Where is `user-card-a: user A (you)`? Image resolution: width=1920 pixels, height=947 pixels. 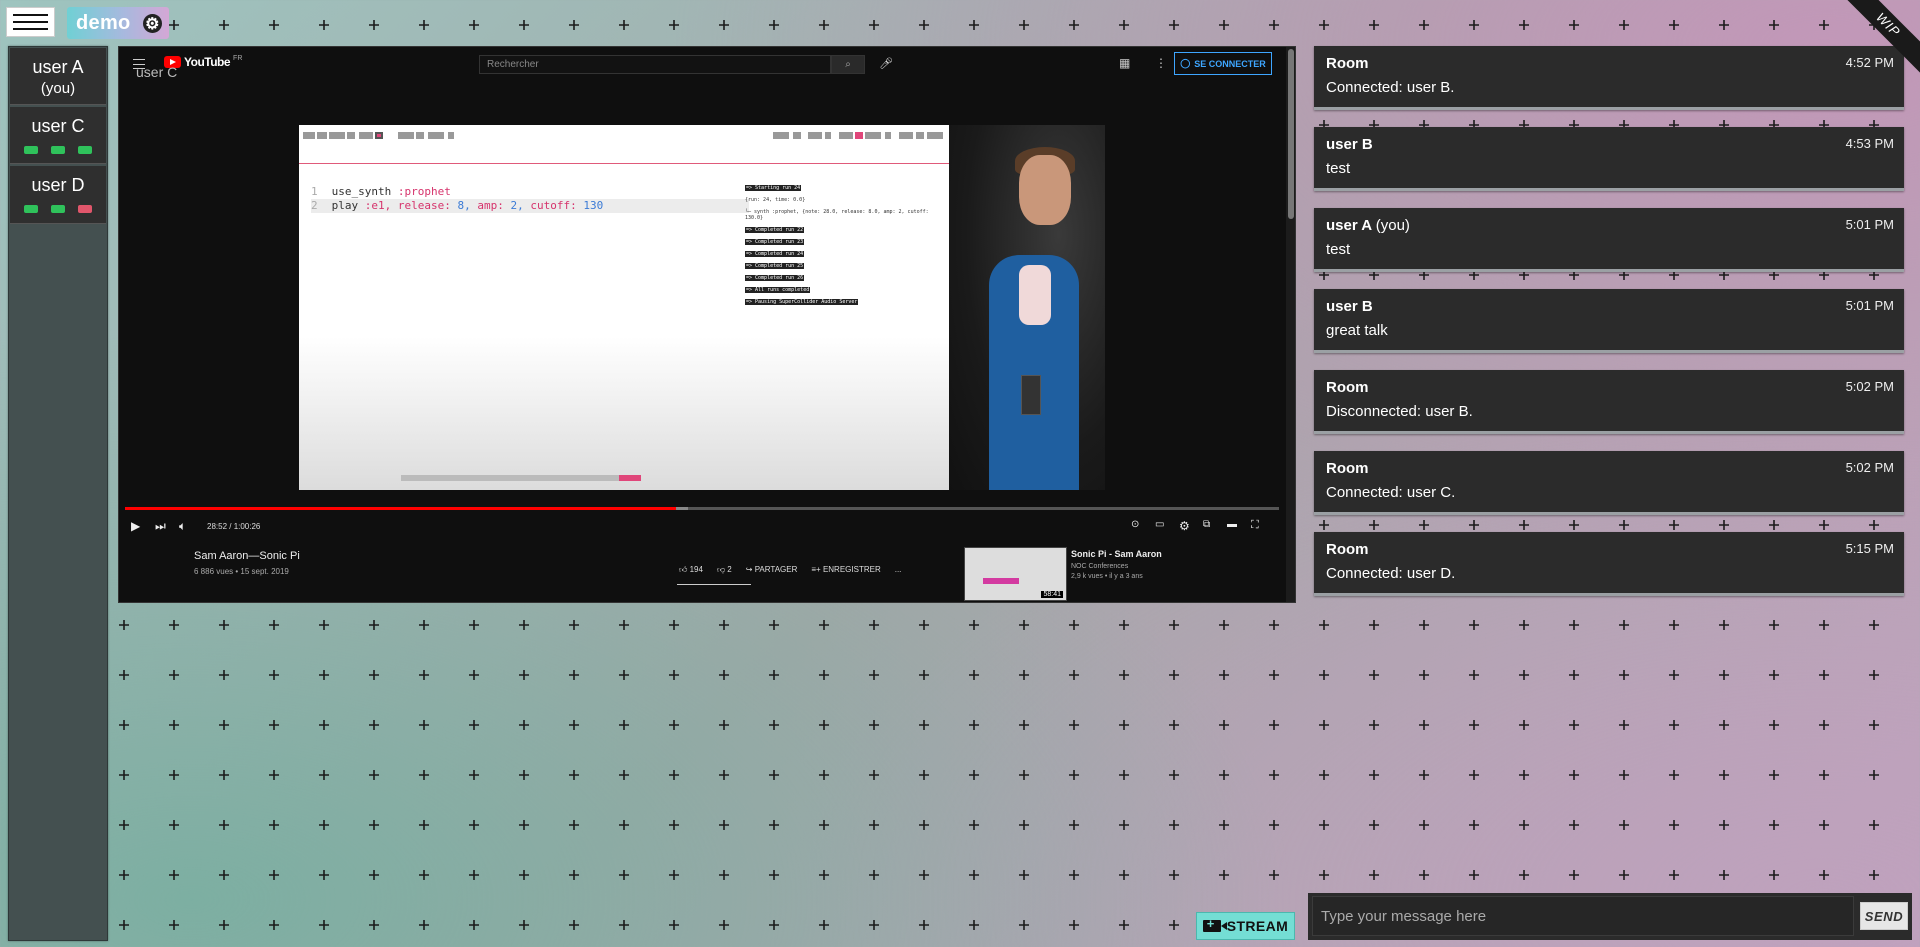 user-card-a: user A (you) is located at coordinates (58, 76).